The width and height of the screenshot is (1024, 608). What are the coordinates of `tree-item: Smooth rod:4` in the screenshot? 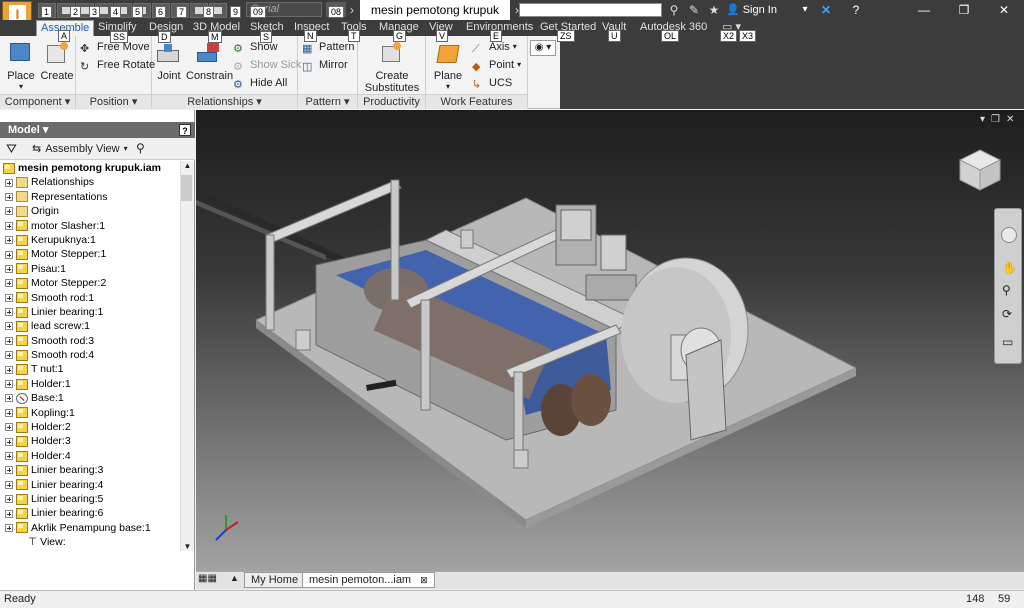 It's located at (90, 355).